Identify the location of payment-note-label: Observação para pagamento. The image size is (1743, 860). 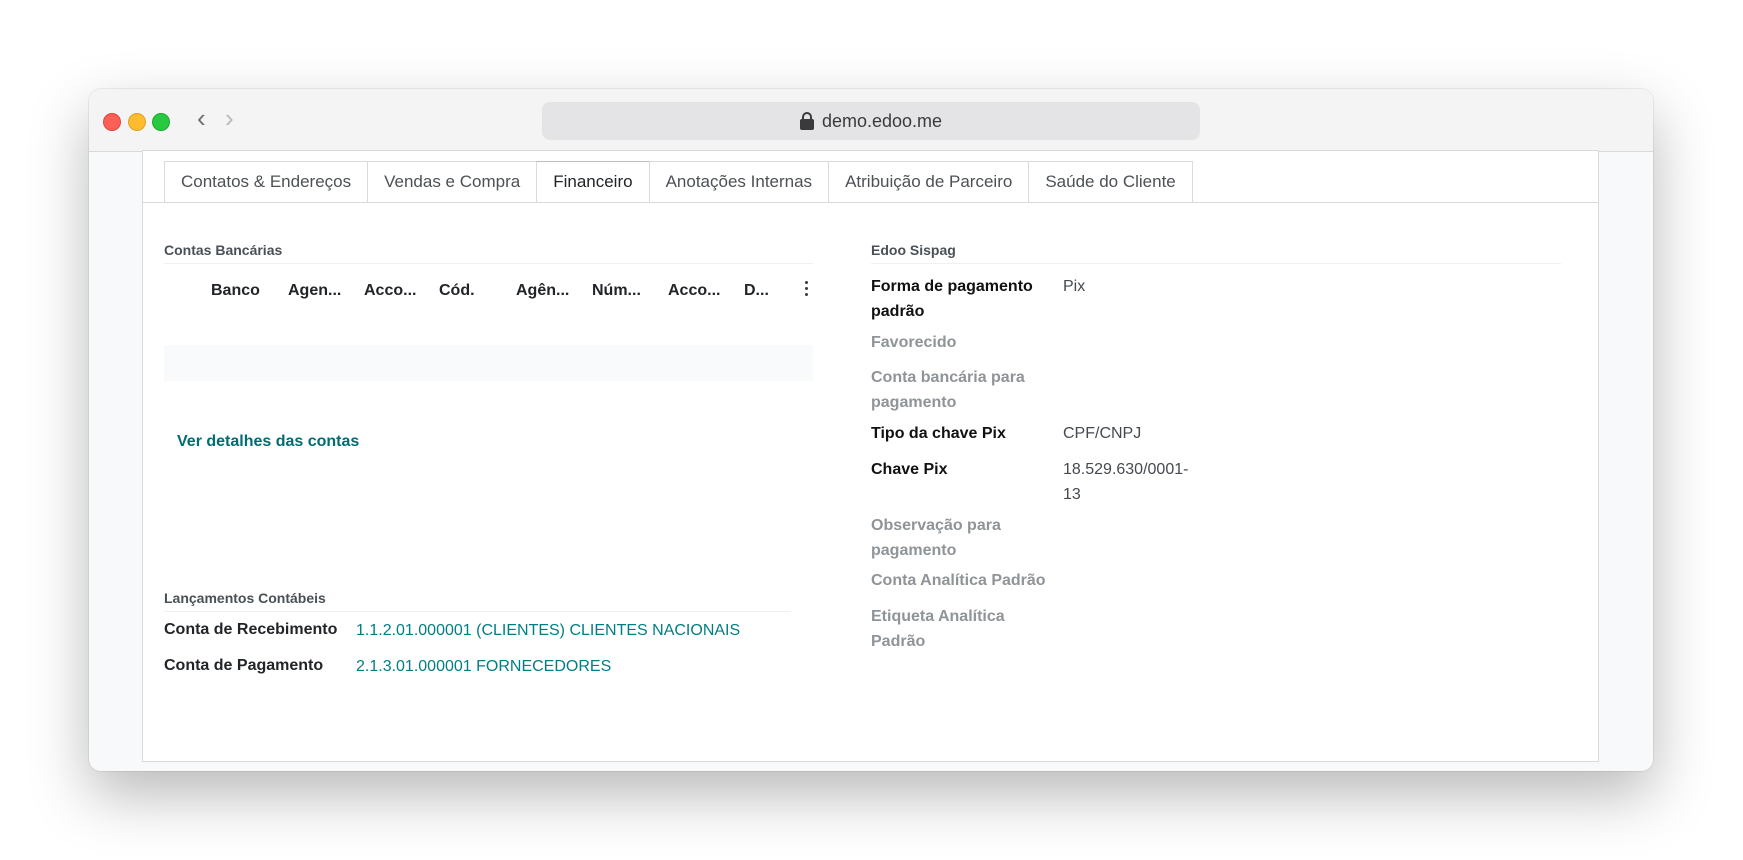
(936, 538).